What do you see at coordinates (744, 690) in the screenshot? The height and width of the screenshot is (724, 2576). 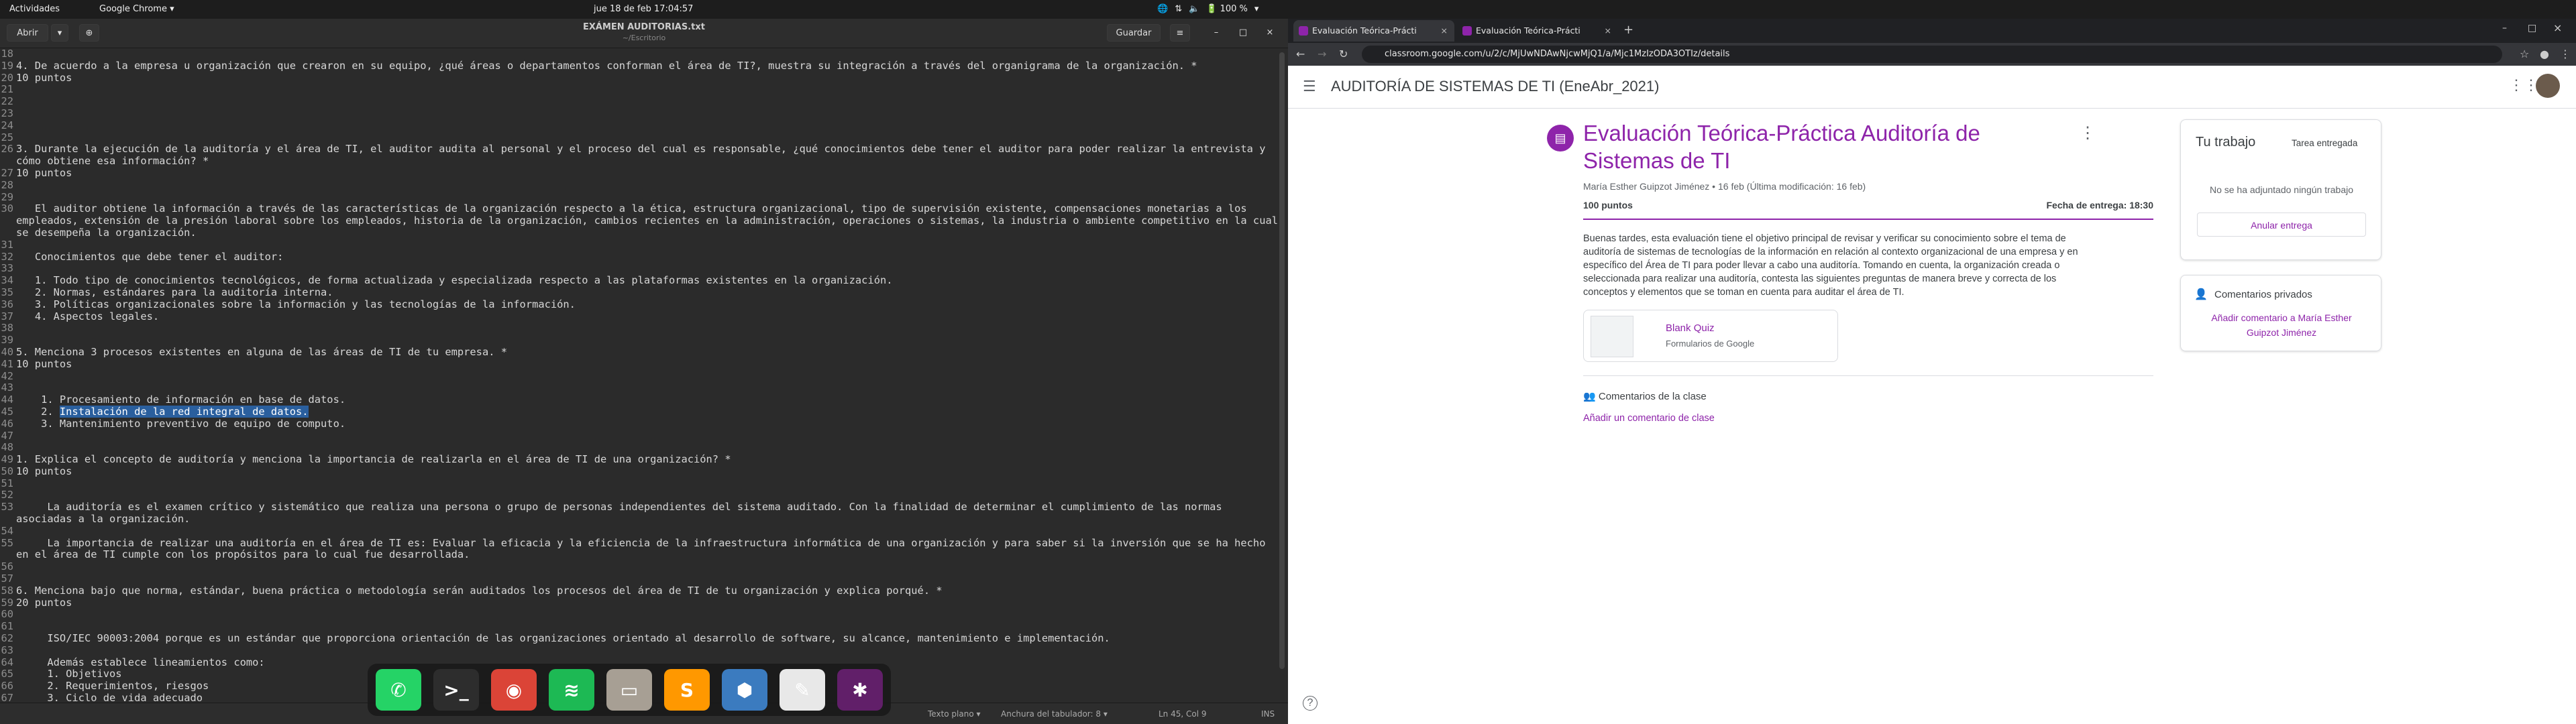 I see `dock-virtualbox-icon: ⬢` at bounding box center [744, 690].